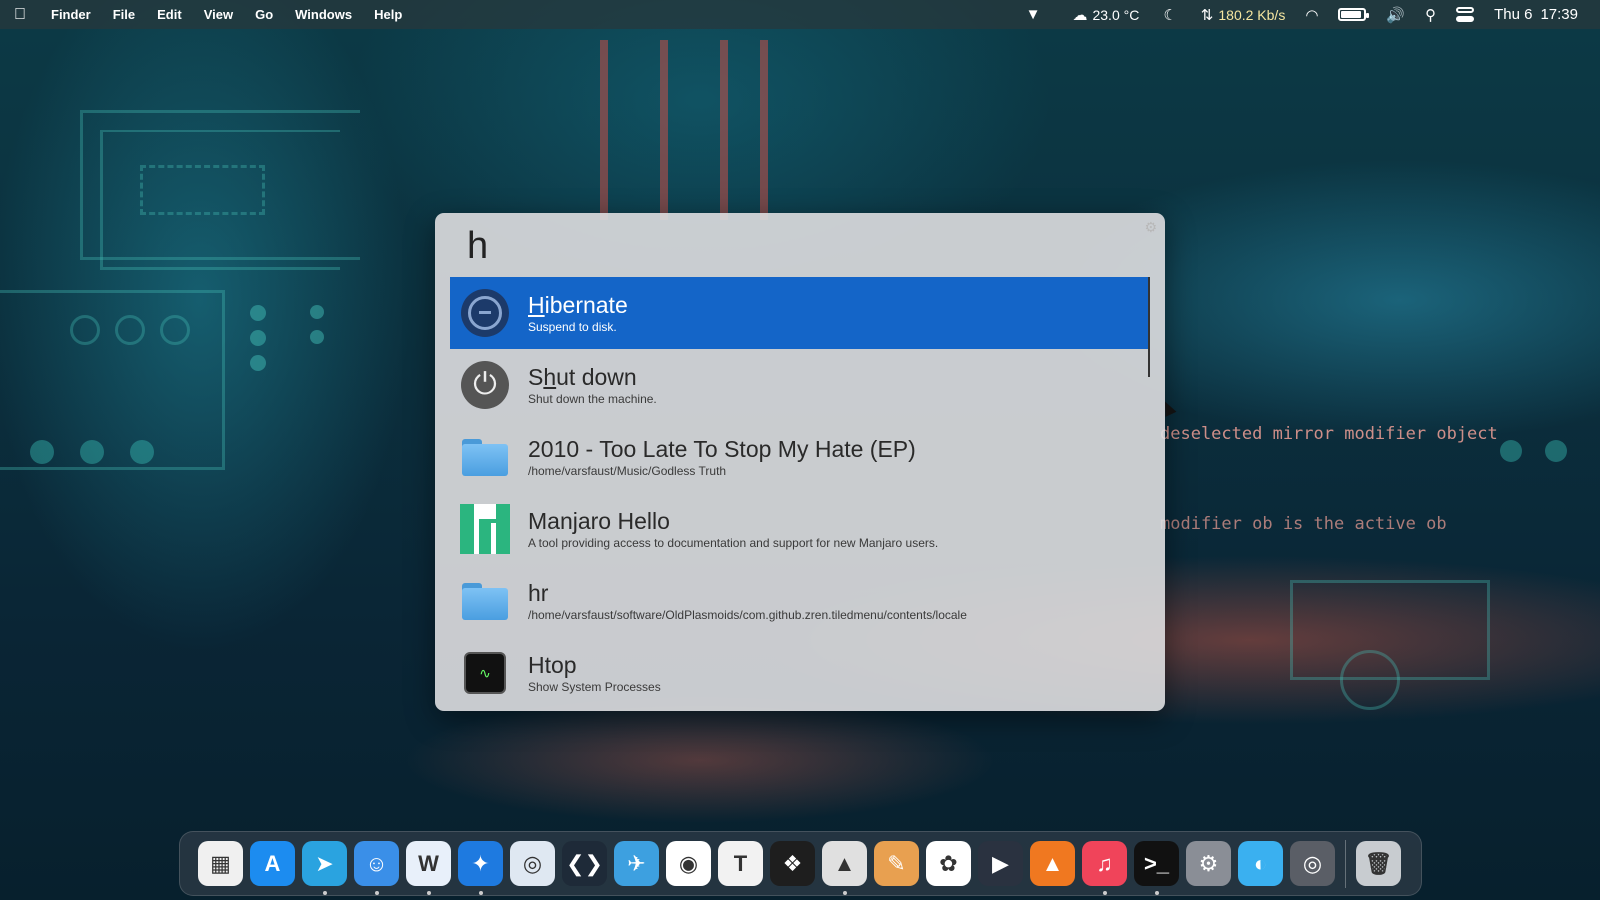 This screenshot has width=1600, height=900. What do you see at coordinates (1260, 863) in the screenshot?
I see `disk-usage-icon: ◐` at bounding box center [1260, 863].